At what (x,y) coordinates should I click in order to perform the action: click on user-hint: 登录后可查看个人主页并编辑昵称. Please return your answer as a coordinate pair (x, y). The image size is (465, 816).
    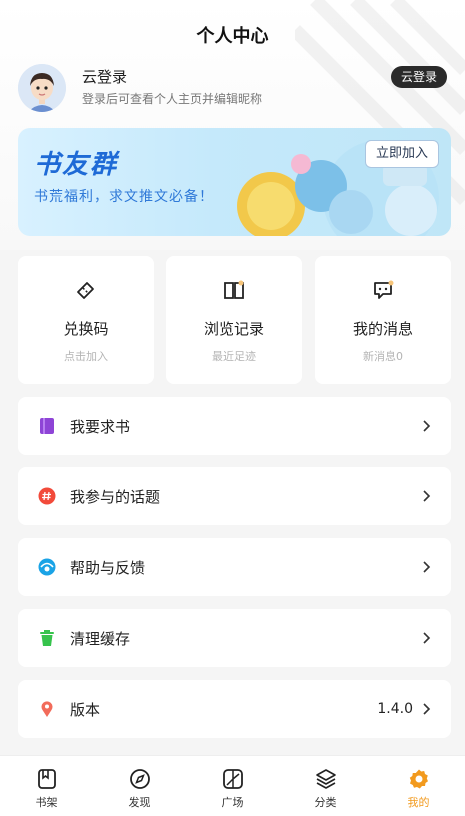
    Looking at the image, I should click on (172, 99).